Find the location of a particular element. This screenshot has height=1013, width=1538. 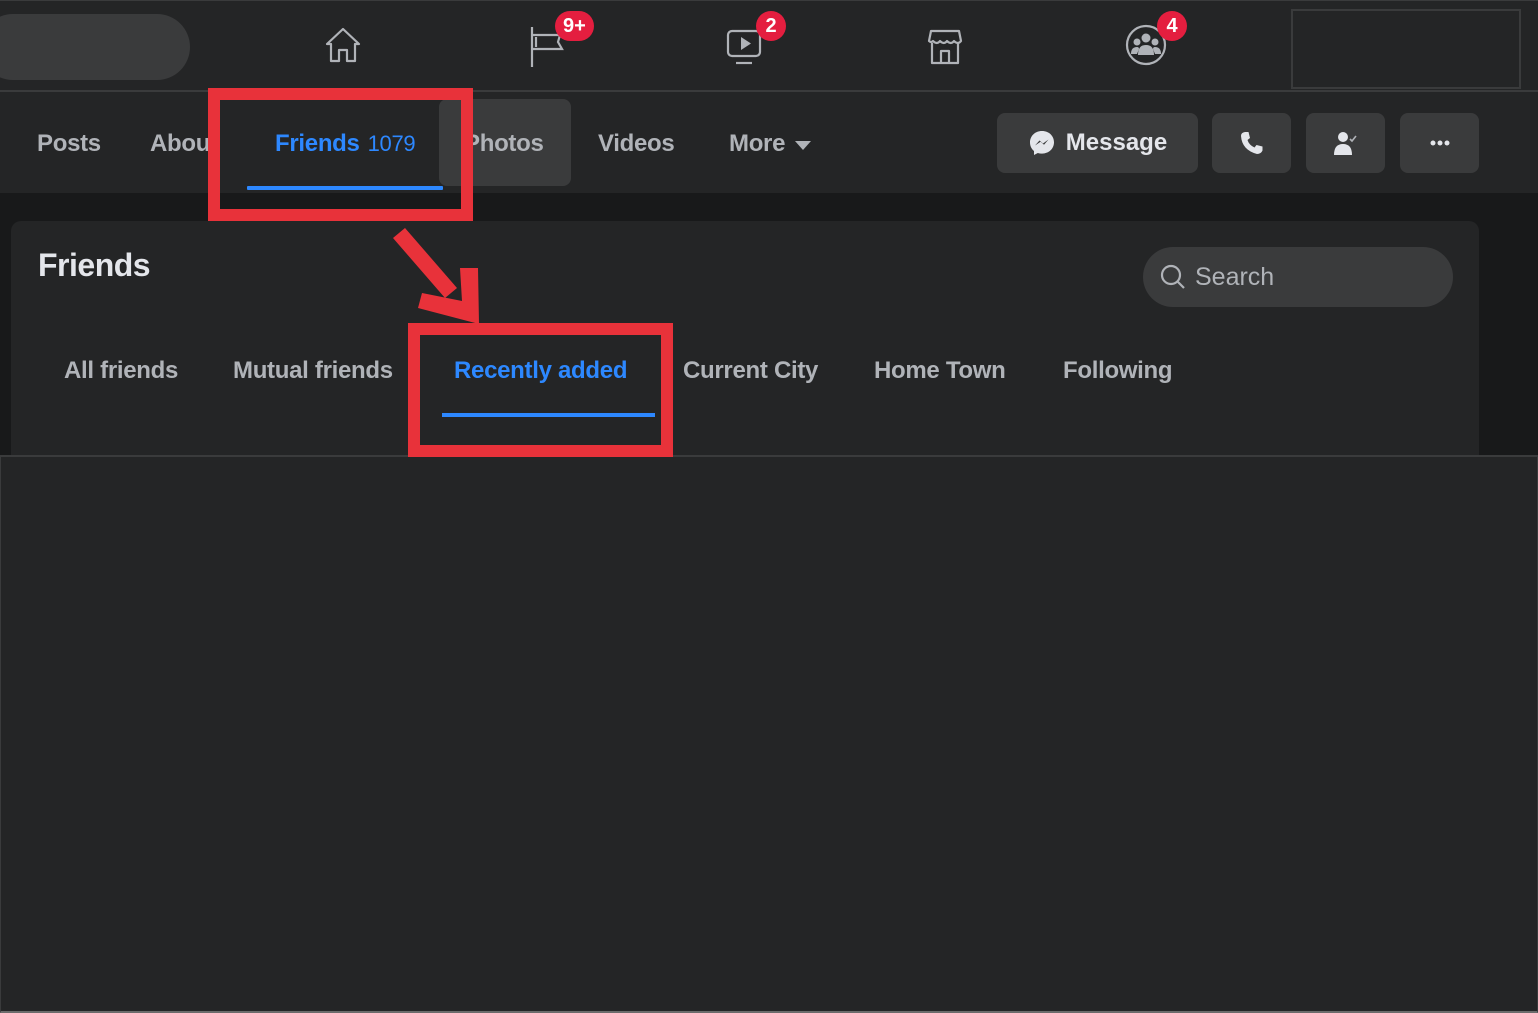

friends-tab-label: Mutual friends is located at coordinates (313, 370).